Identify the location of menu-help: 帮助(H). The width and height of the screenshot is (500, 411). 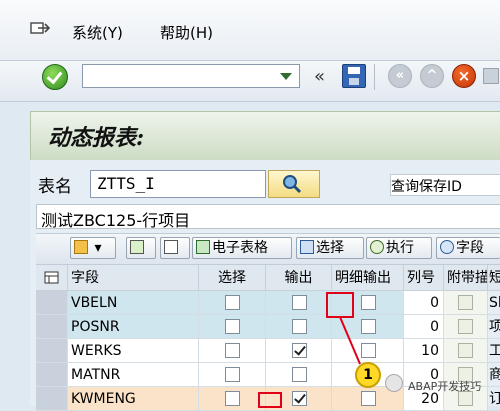
(186, 32).